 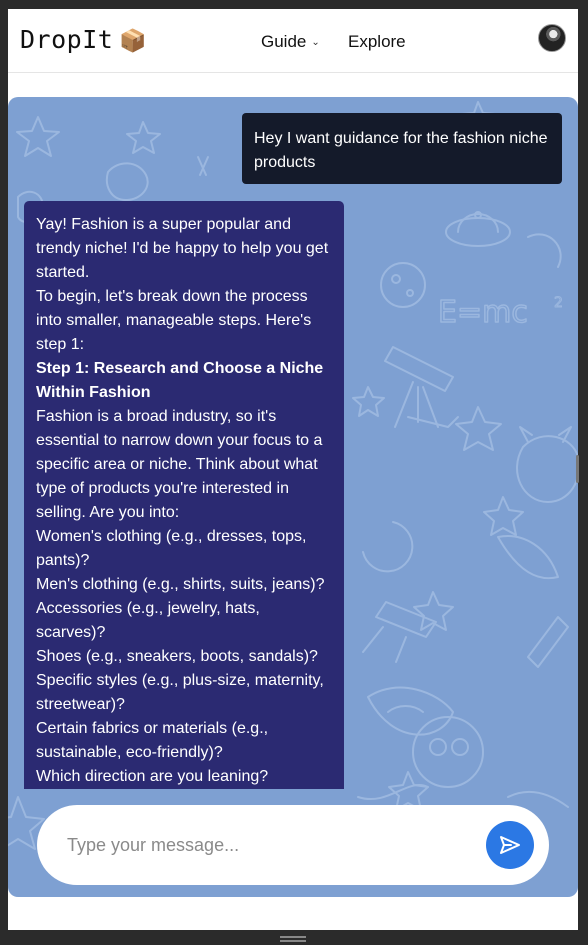 I want to click on brand-name: DropIt, so click(x=67, y=39).